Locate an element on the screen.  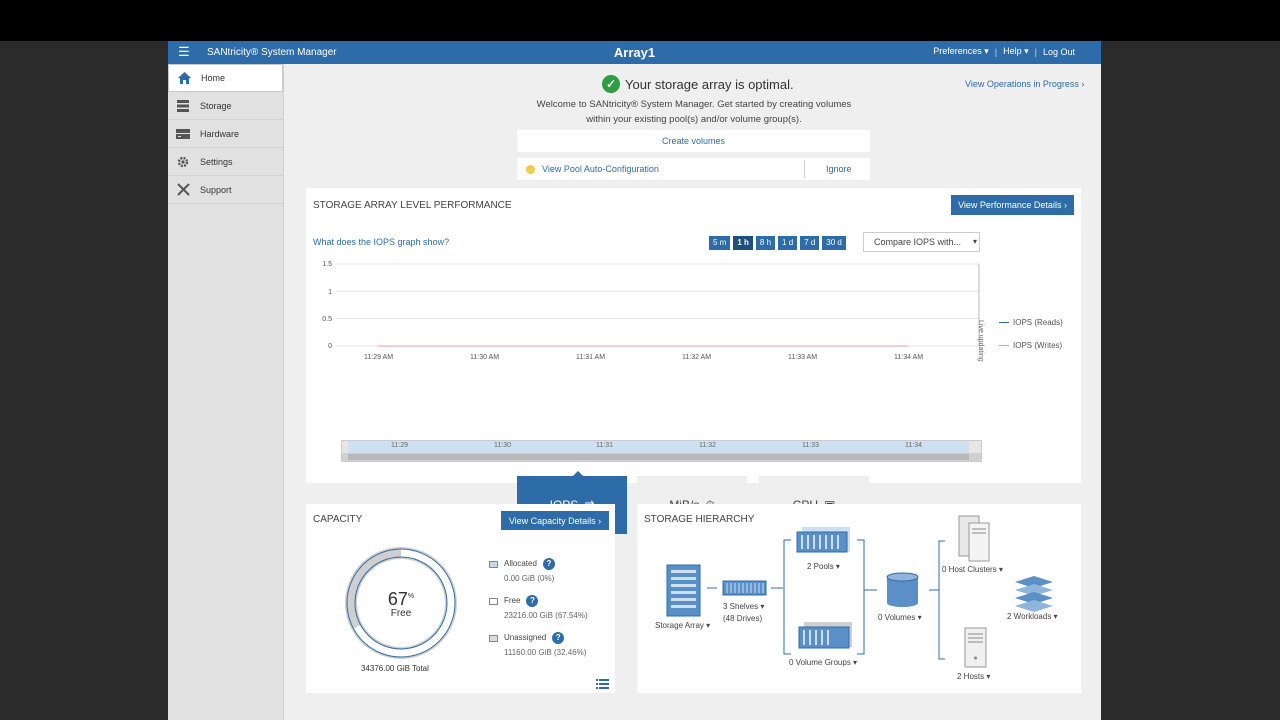
storage-icon is located at coordinates (183, 106).